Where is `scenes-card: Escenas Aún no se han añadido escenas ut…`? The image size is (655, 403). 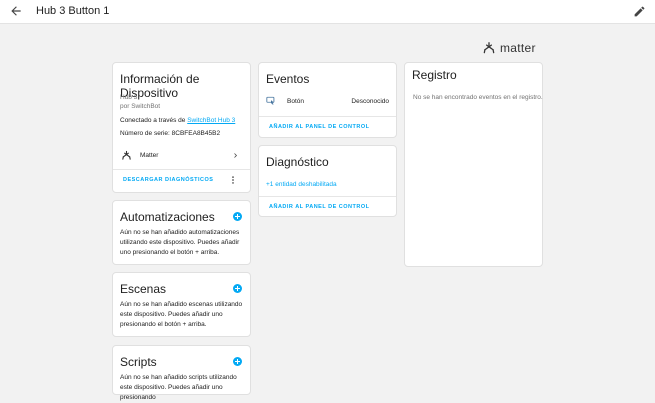
scenes-card: Escenas Aún no se han añadido escenas ut… is located at coordinates (181, 304).